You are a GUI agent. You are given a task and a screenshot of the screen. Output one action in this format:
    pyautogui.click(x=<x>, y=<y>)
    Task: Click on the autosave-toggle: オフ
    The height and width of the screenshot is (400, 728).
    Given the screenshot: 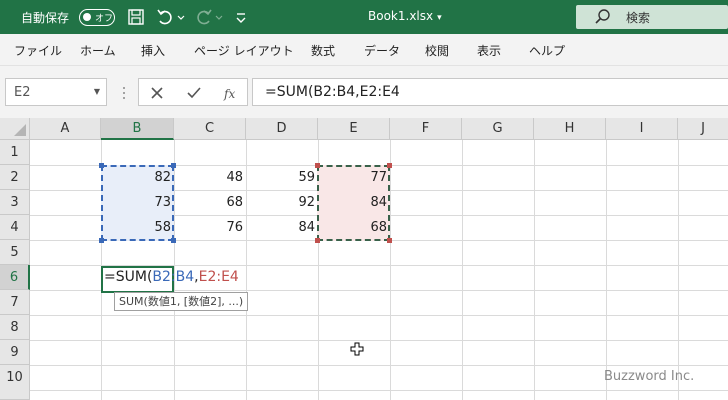 What is the action you would take?
    pyautogui.click(x=97, y=17)
    